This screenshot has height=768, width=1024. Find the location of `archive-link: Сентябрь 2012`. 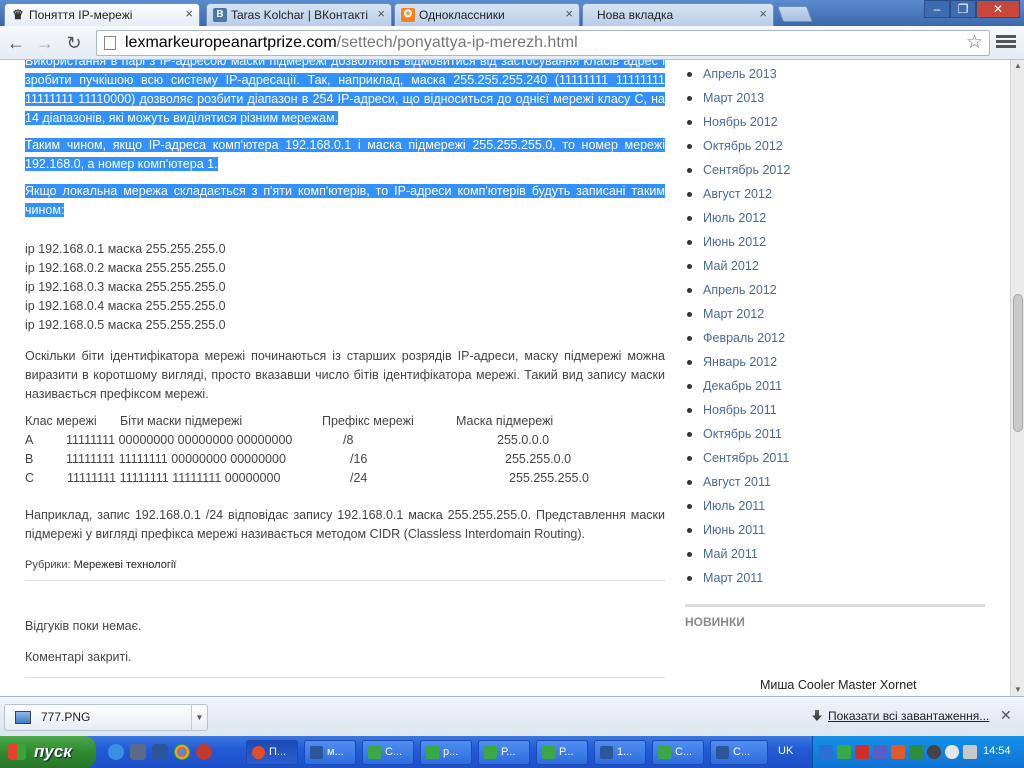

archive-link: Сентябрь 2012 is located at coordinates (835, 170).